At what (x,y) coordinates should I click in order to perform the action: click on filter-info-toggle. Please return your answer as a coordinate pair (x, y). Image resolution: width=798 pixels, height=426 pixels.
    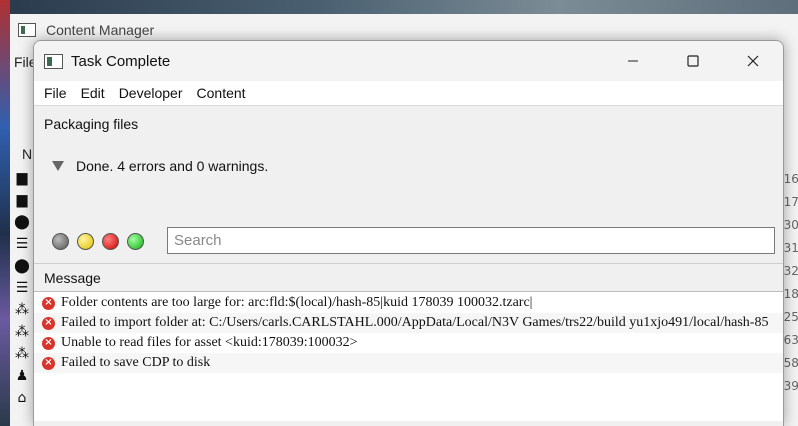
    Looking at the image, I should click on (60, 241).